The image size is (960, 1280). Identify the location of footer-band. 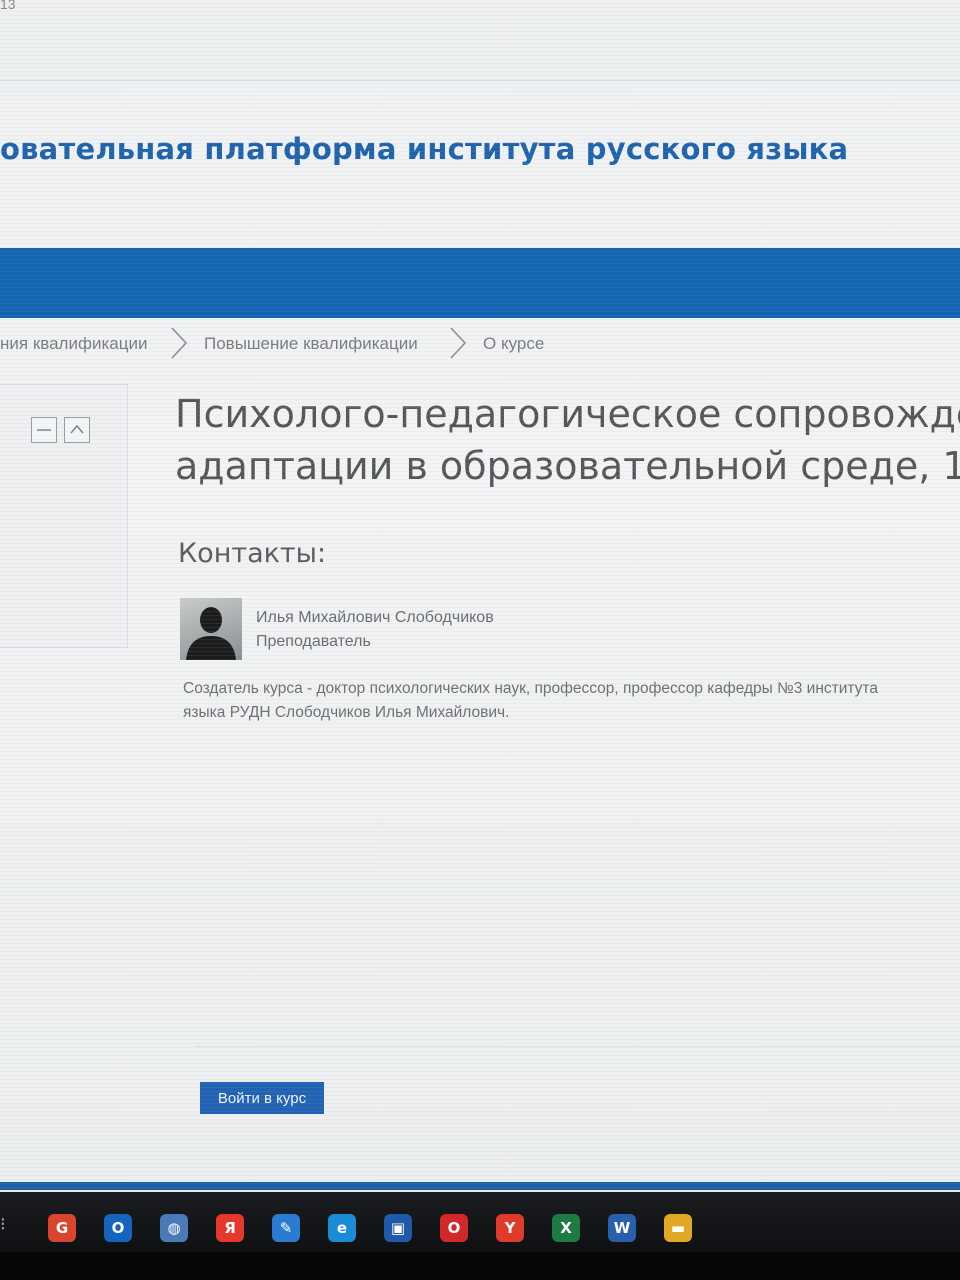
(480, 1186).